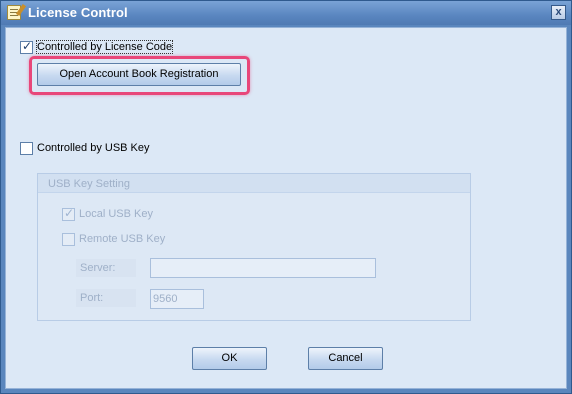  What do you see at coordinates (229, 358) in the screenshot?
I see `ok-button: OK` at bounding box center [229, 358].